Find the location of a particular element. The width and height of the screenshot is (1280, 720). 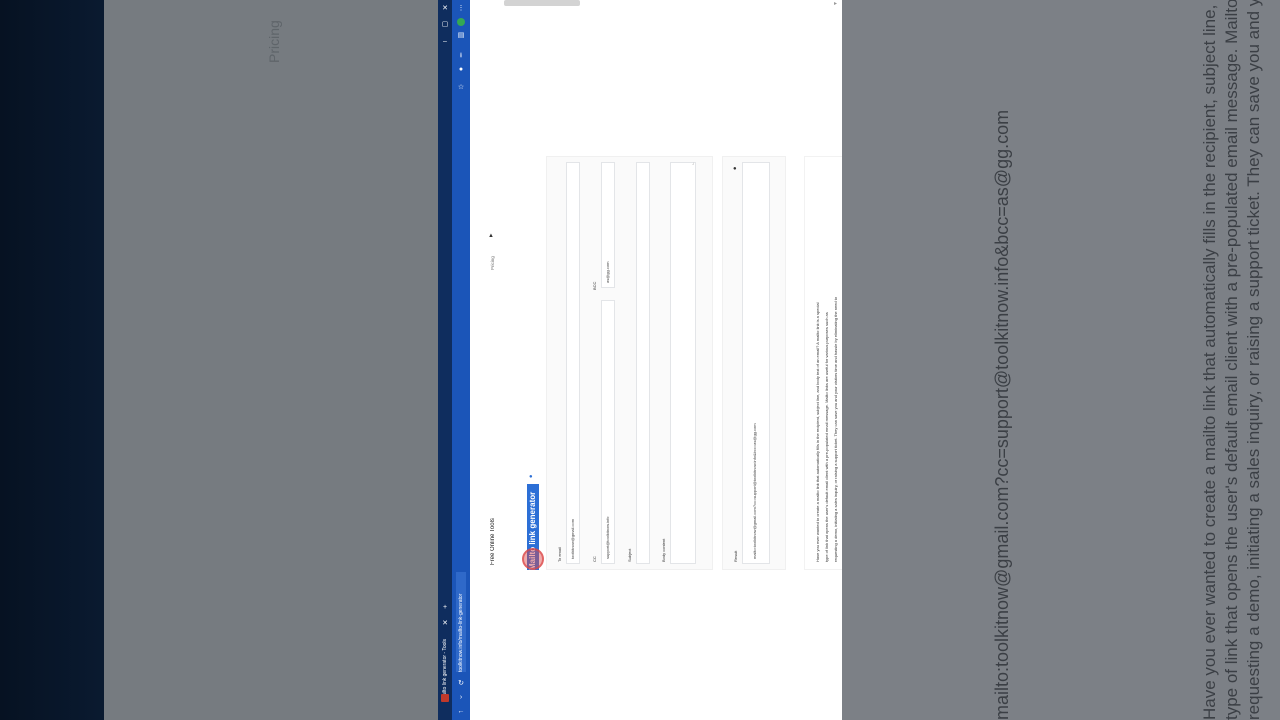

tab-favicon-icon is located at coordinates (445, 698).